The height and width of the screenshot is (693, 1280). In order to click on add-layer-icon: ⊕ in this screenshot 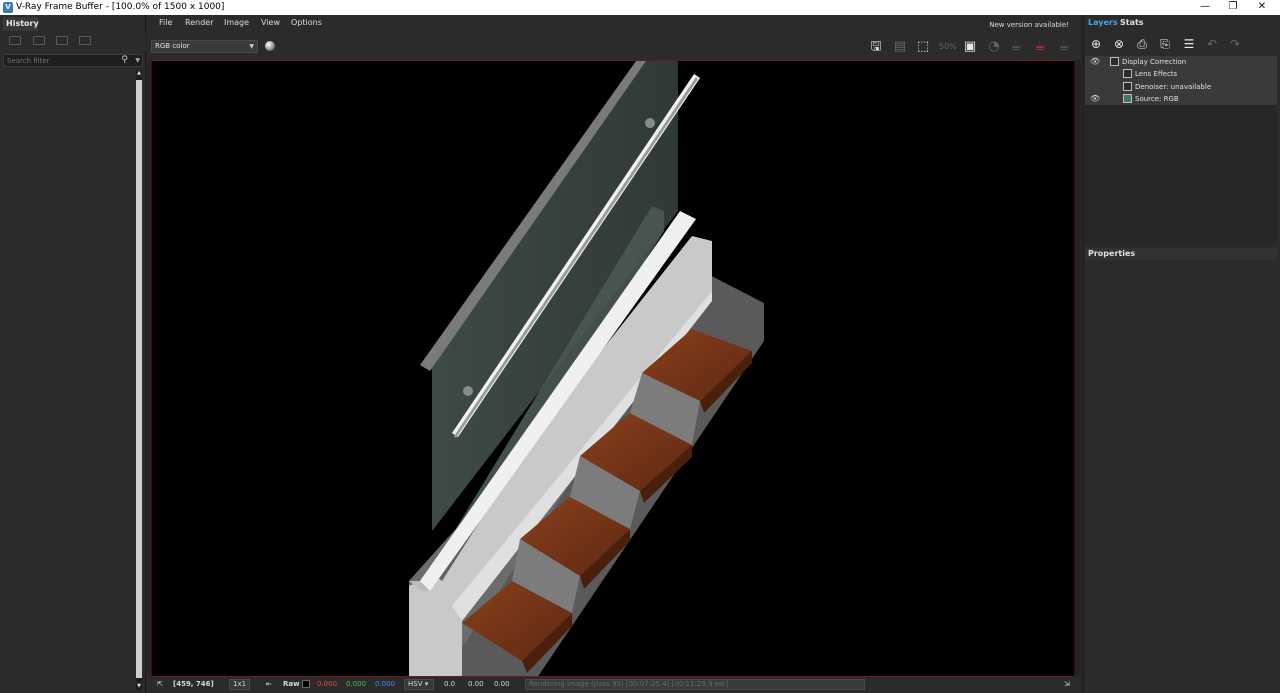, I will do `click(1096, 44)`.